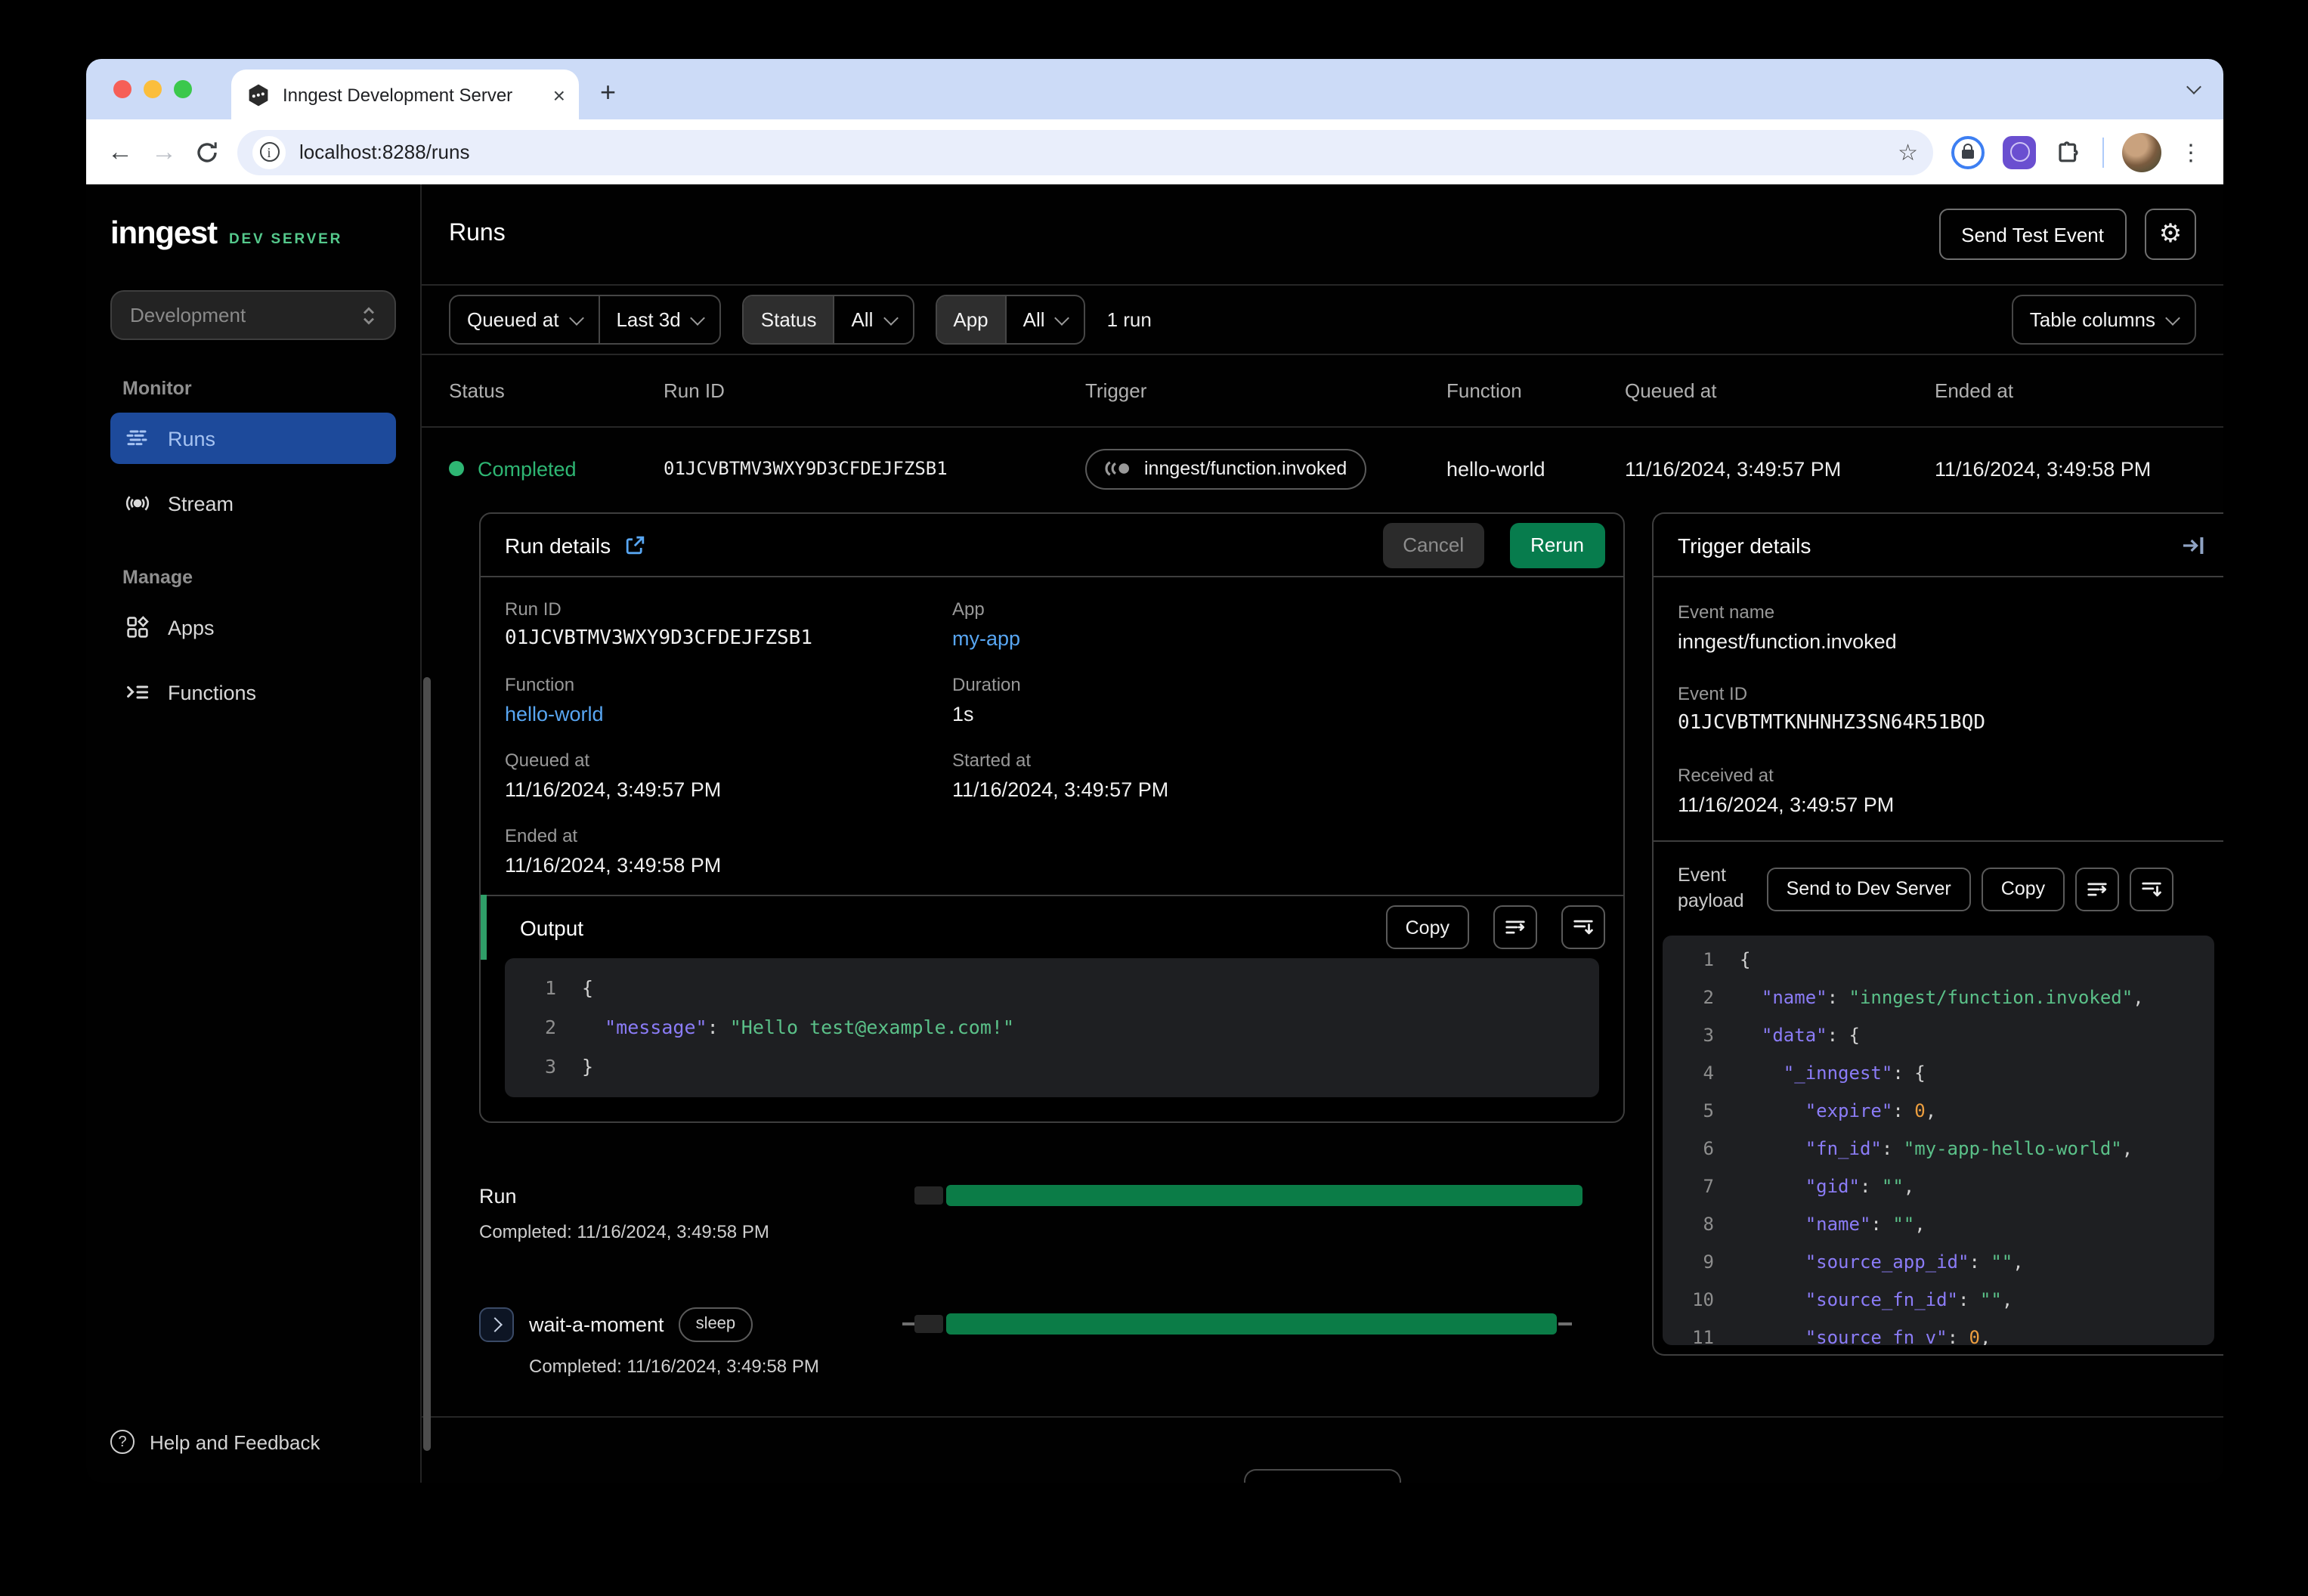 The width and height of the screenshot is (2308, 1596). Describe the element at coordinates (694, 390) in the screenshot. I see `column-header-run-id: Run ID` at that location.